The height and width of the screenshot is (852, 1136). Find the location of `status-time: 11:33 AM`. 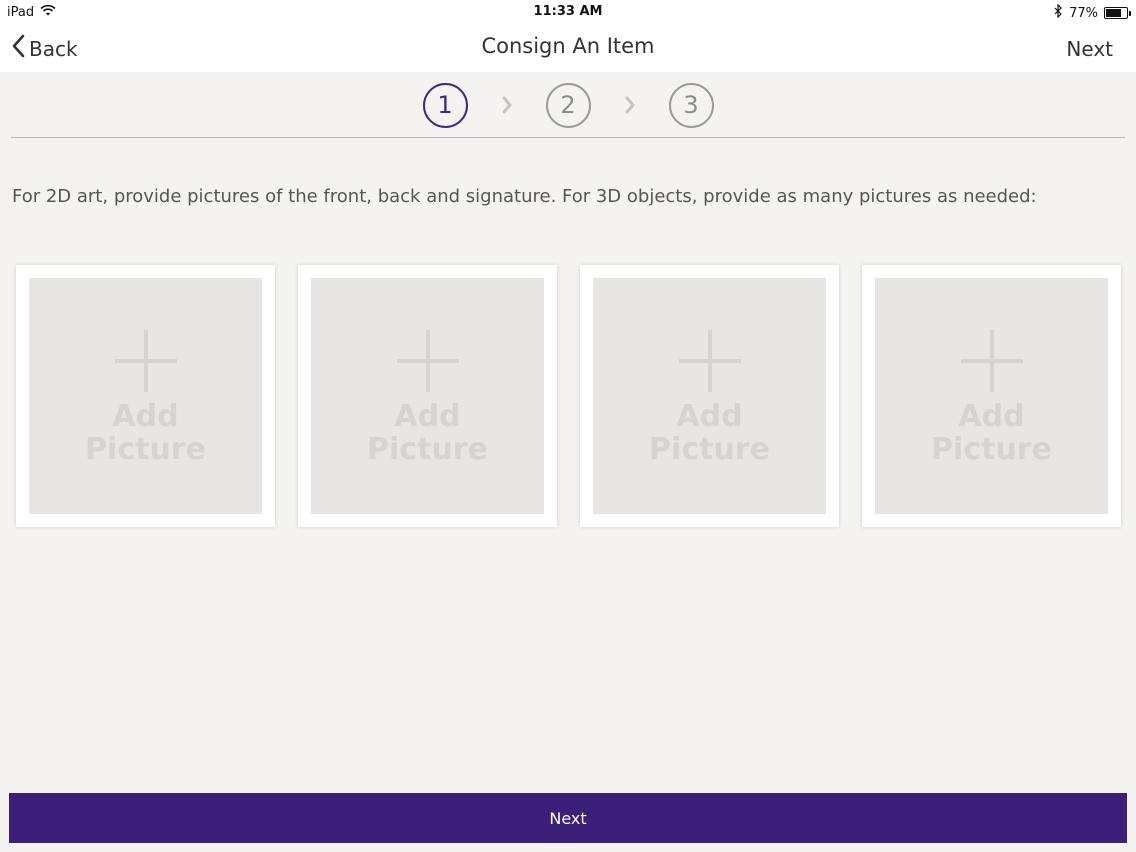

status-time: 11:33 AM is located at coordinates (568, 11).